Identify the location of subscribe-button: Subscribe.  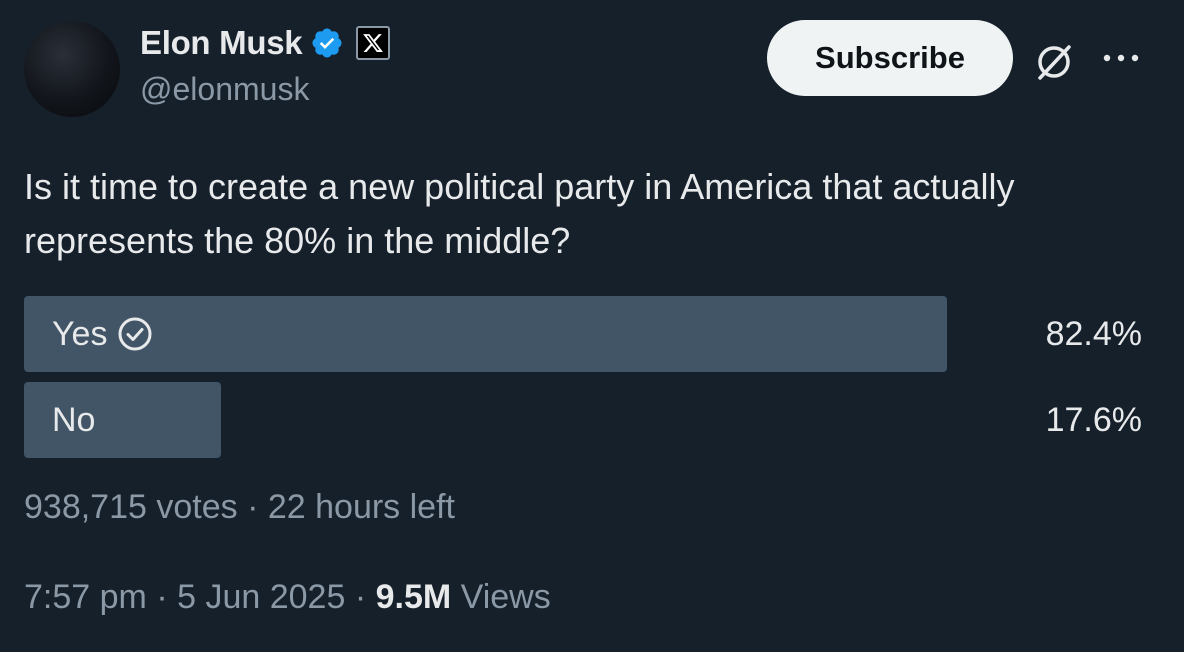
(890, 58).